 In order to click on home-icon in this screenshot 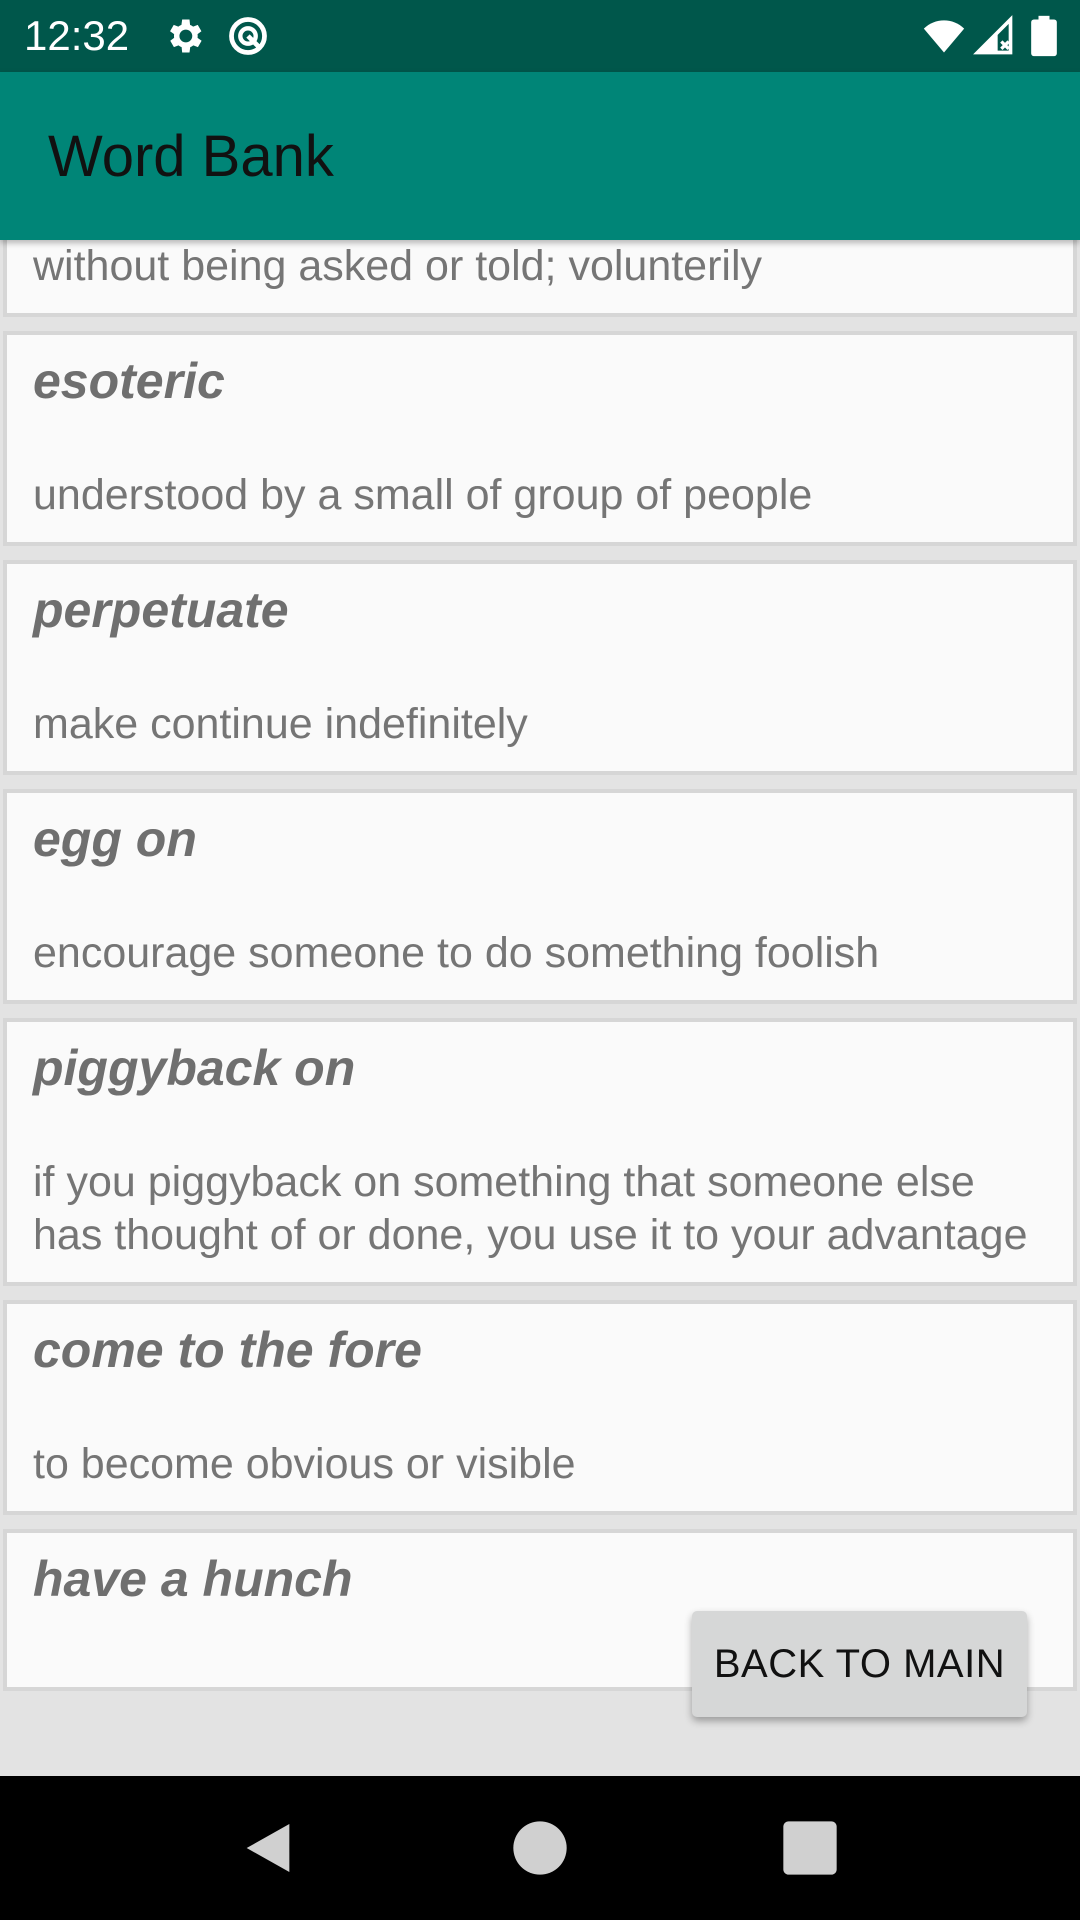, I will do `click(540, 1848)`.